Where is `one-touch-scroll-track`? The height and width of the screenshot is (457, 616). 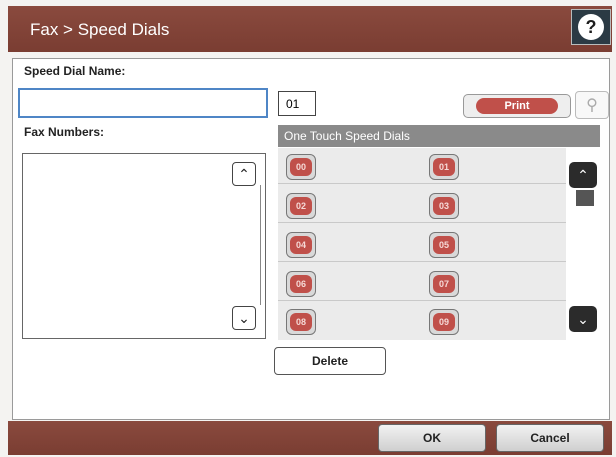
one-touch-scroll-track is located at coordinates (584, 250).